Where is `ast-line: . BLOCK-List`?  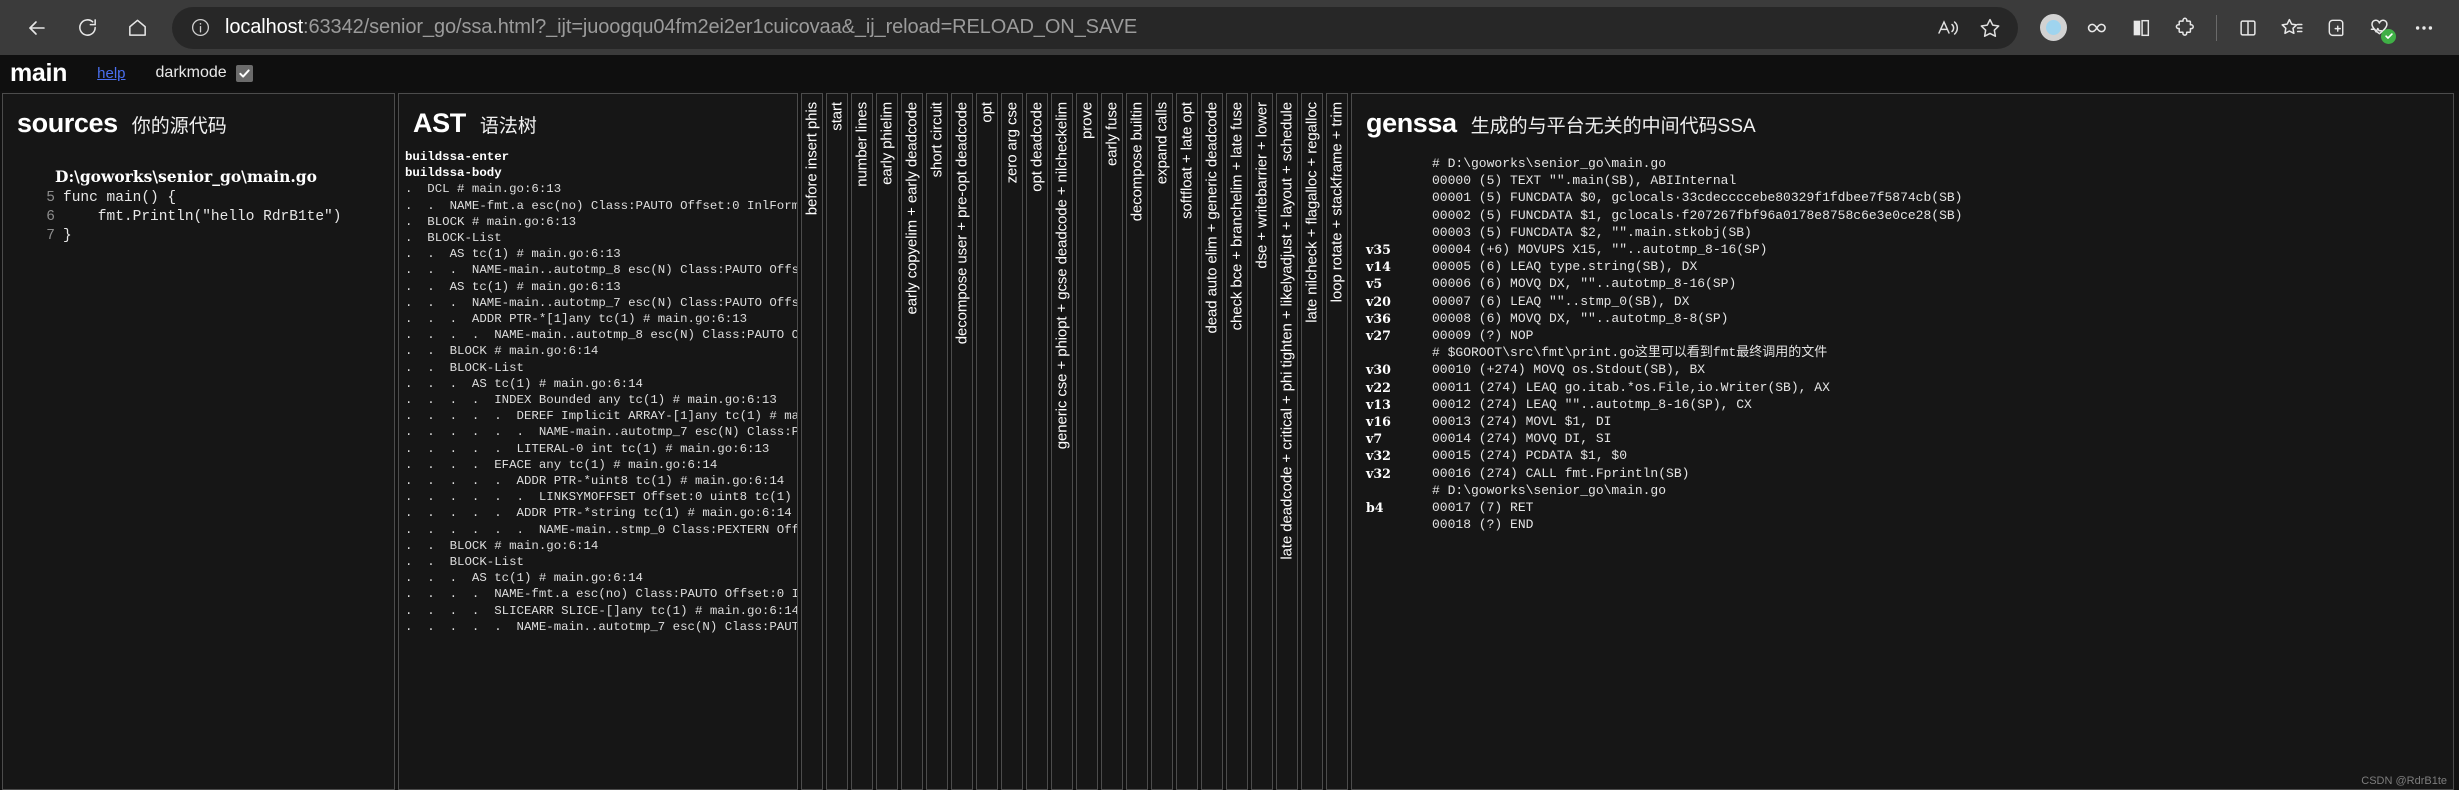 ast-line: . BLOCK-List is located at coordinates (453, 238).